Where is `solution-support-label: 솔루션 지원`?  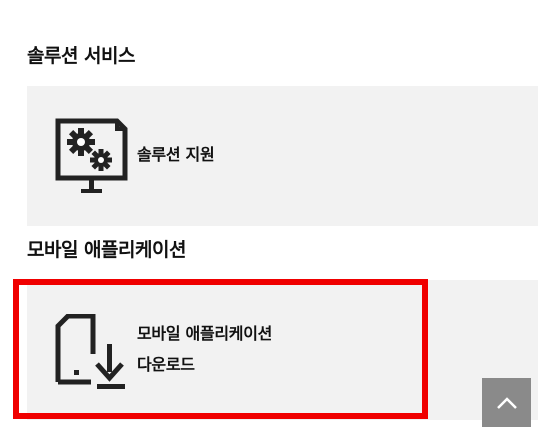 solution-support-label: 솔루션 지원 is located at coordinates (176, 154).